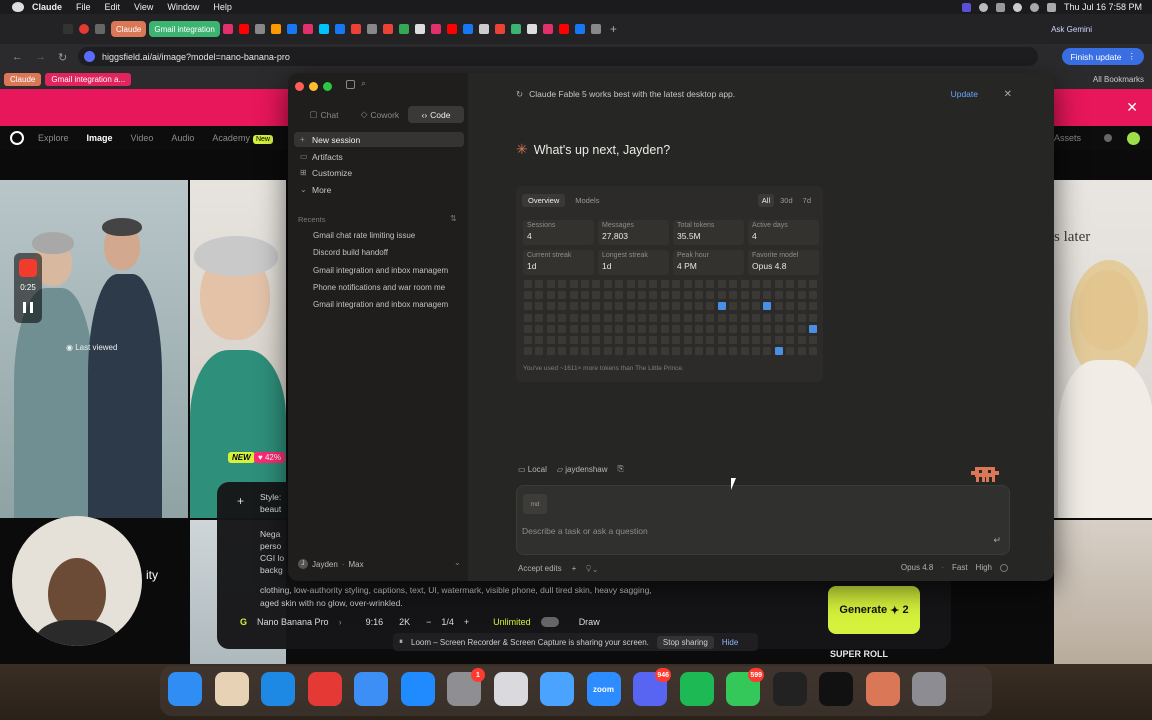 This screenshot has width=1152, height=720. I want to click on stop-sharing-button: Stop sharing, so click(685, 642).